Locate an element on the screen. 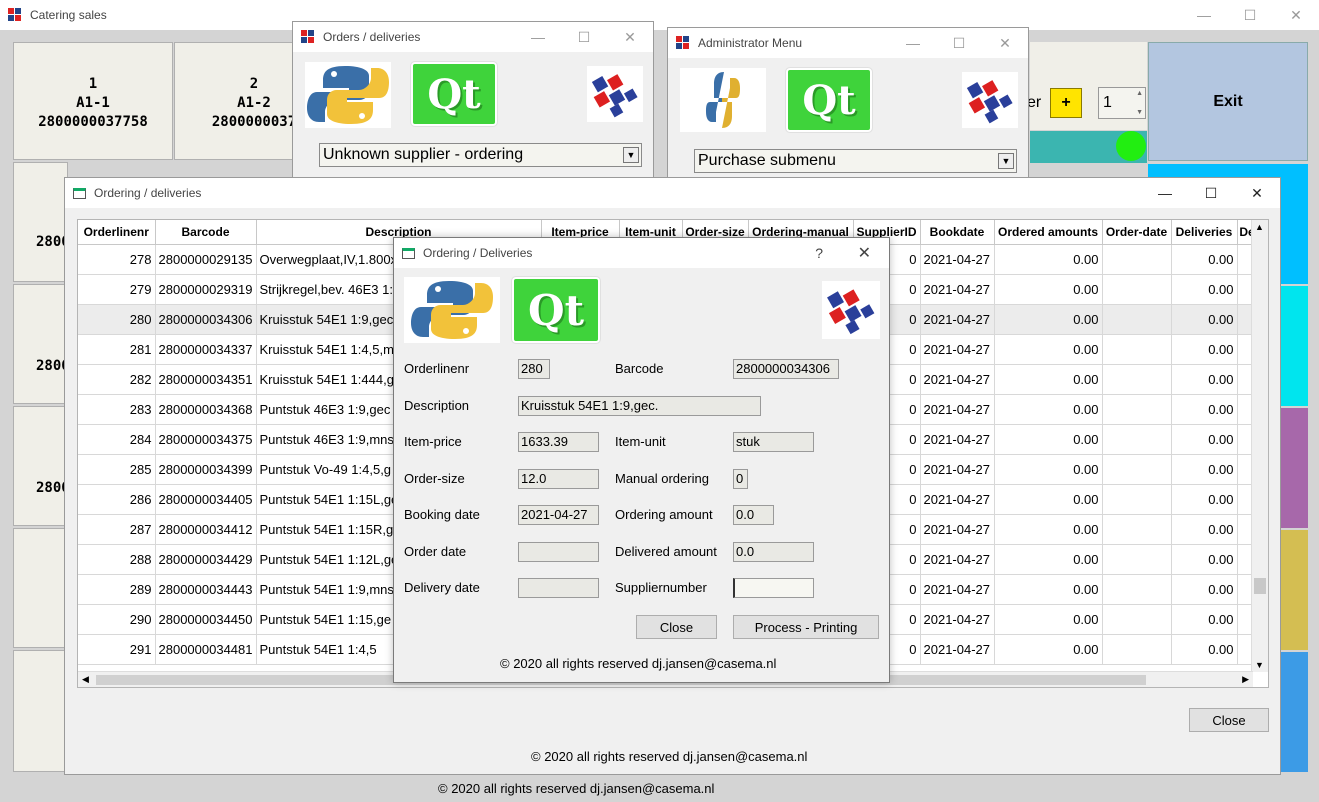  column-header: Bookdate is located at coordinates (957, 232).